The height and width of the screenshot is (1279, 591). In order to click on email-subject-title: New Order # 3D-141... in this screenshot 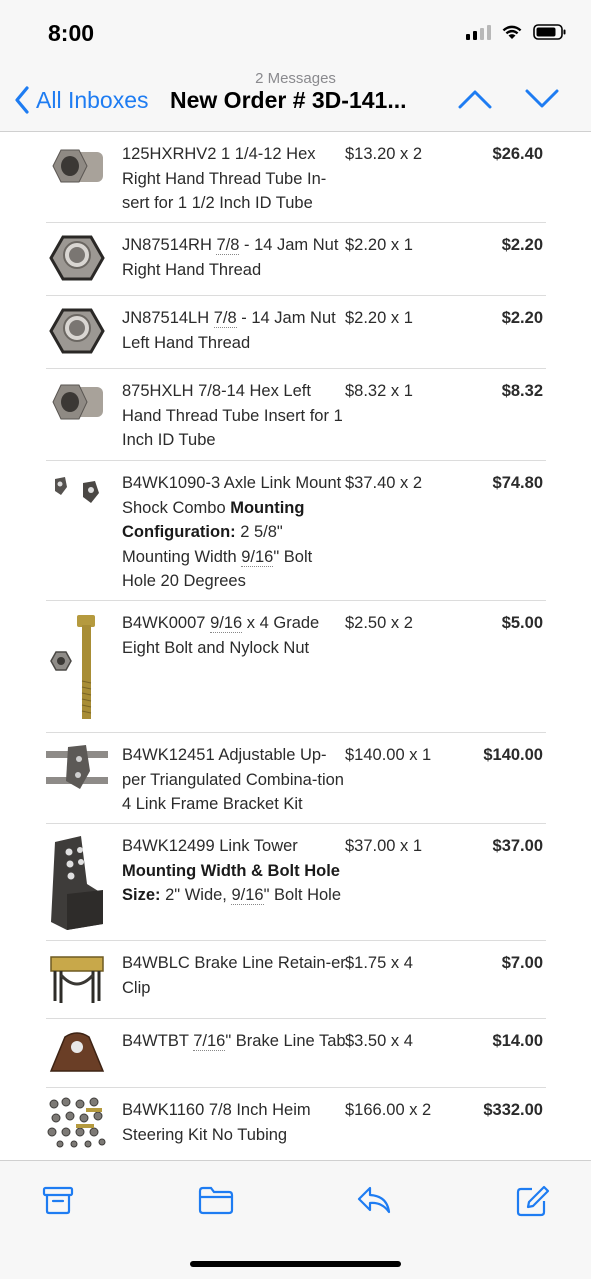, I will do `click(288, 100)`.